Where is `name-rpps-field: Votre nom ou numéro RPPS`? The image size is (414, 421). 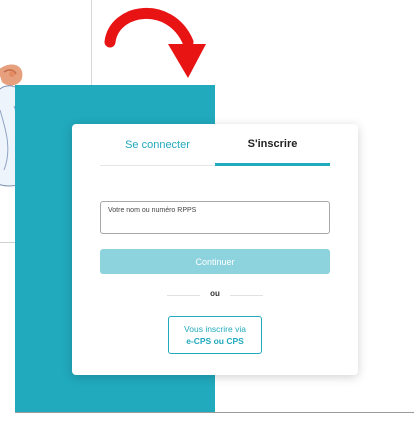 name-rpps-field: Votre nom ou numéro RPPS is located at coordinates (215, 217).